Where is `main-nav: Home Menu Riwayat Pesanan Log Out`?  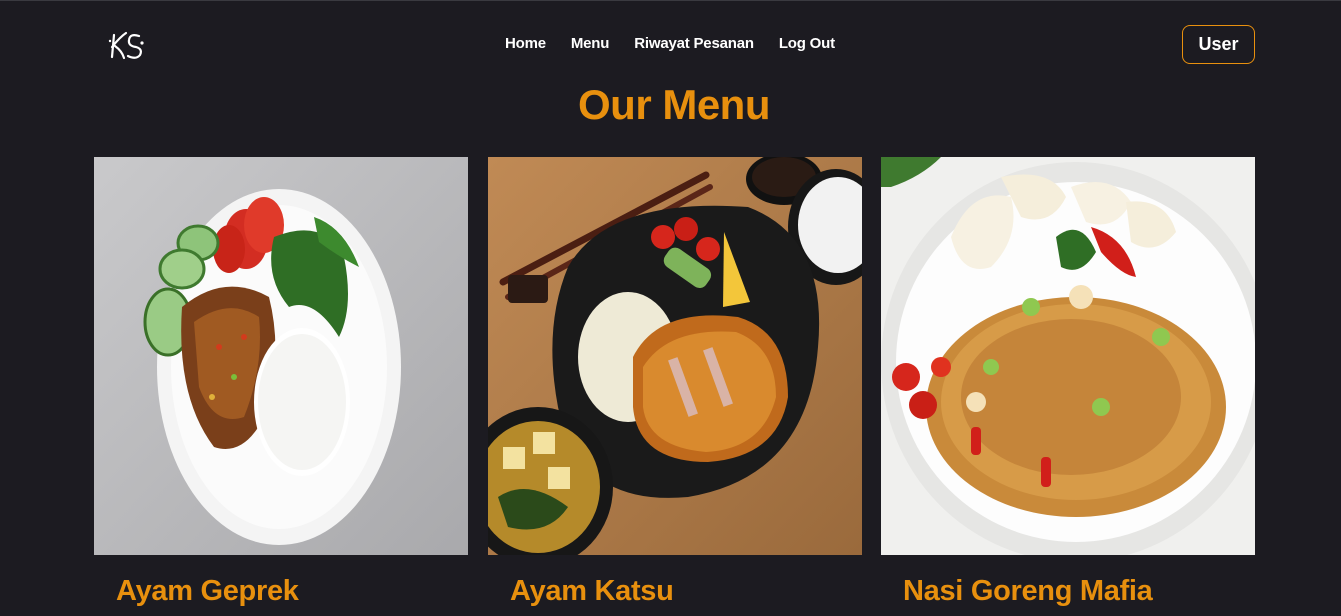 main-nav: Home Menu Riwayat Pesanan Log Out is located at coordinates (670, 43).